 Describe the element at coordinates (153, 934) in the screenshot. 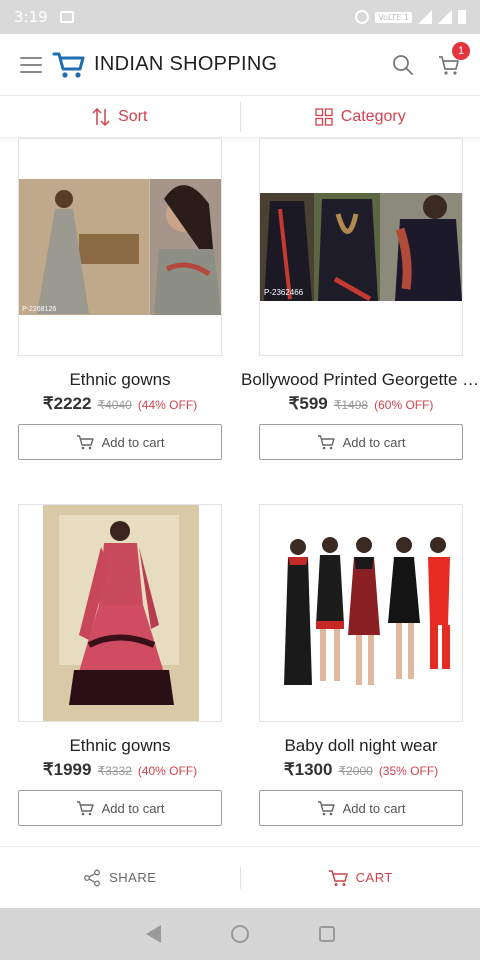

I see `back-icon` at that location.